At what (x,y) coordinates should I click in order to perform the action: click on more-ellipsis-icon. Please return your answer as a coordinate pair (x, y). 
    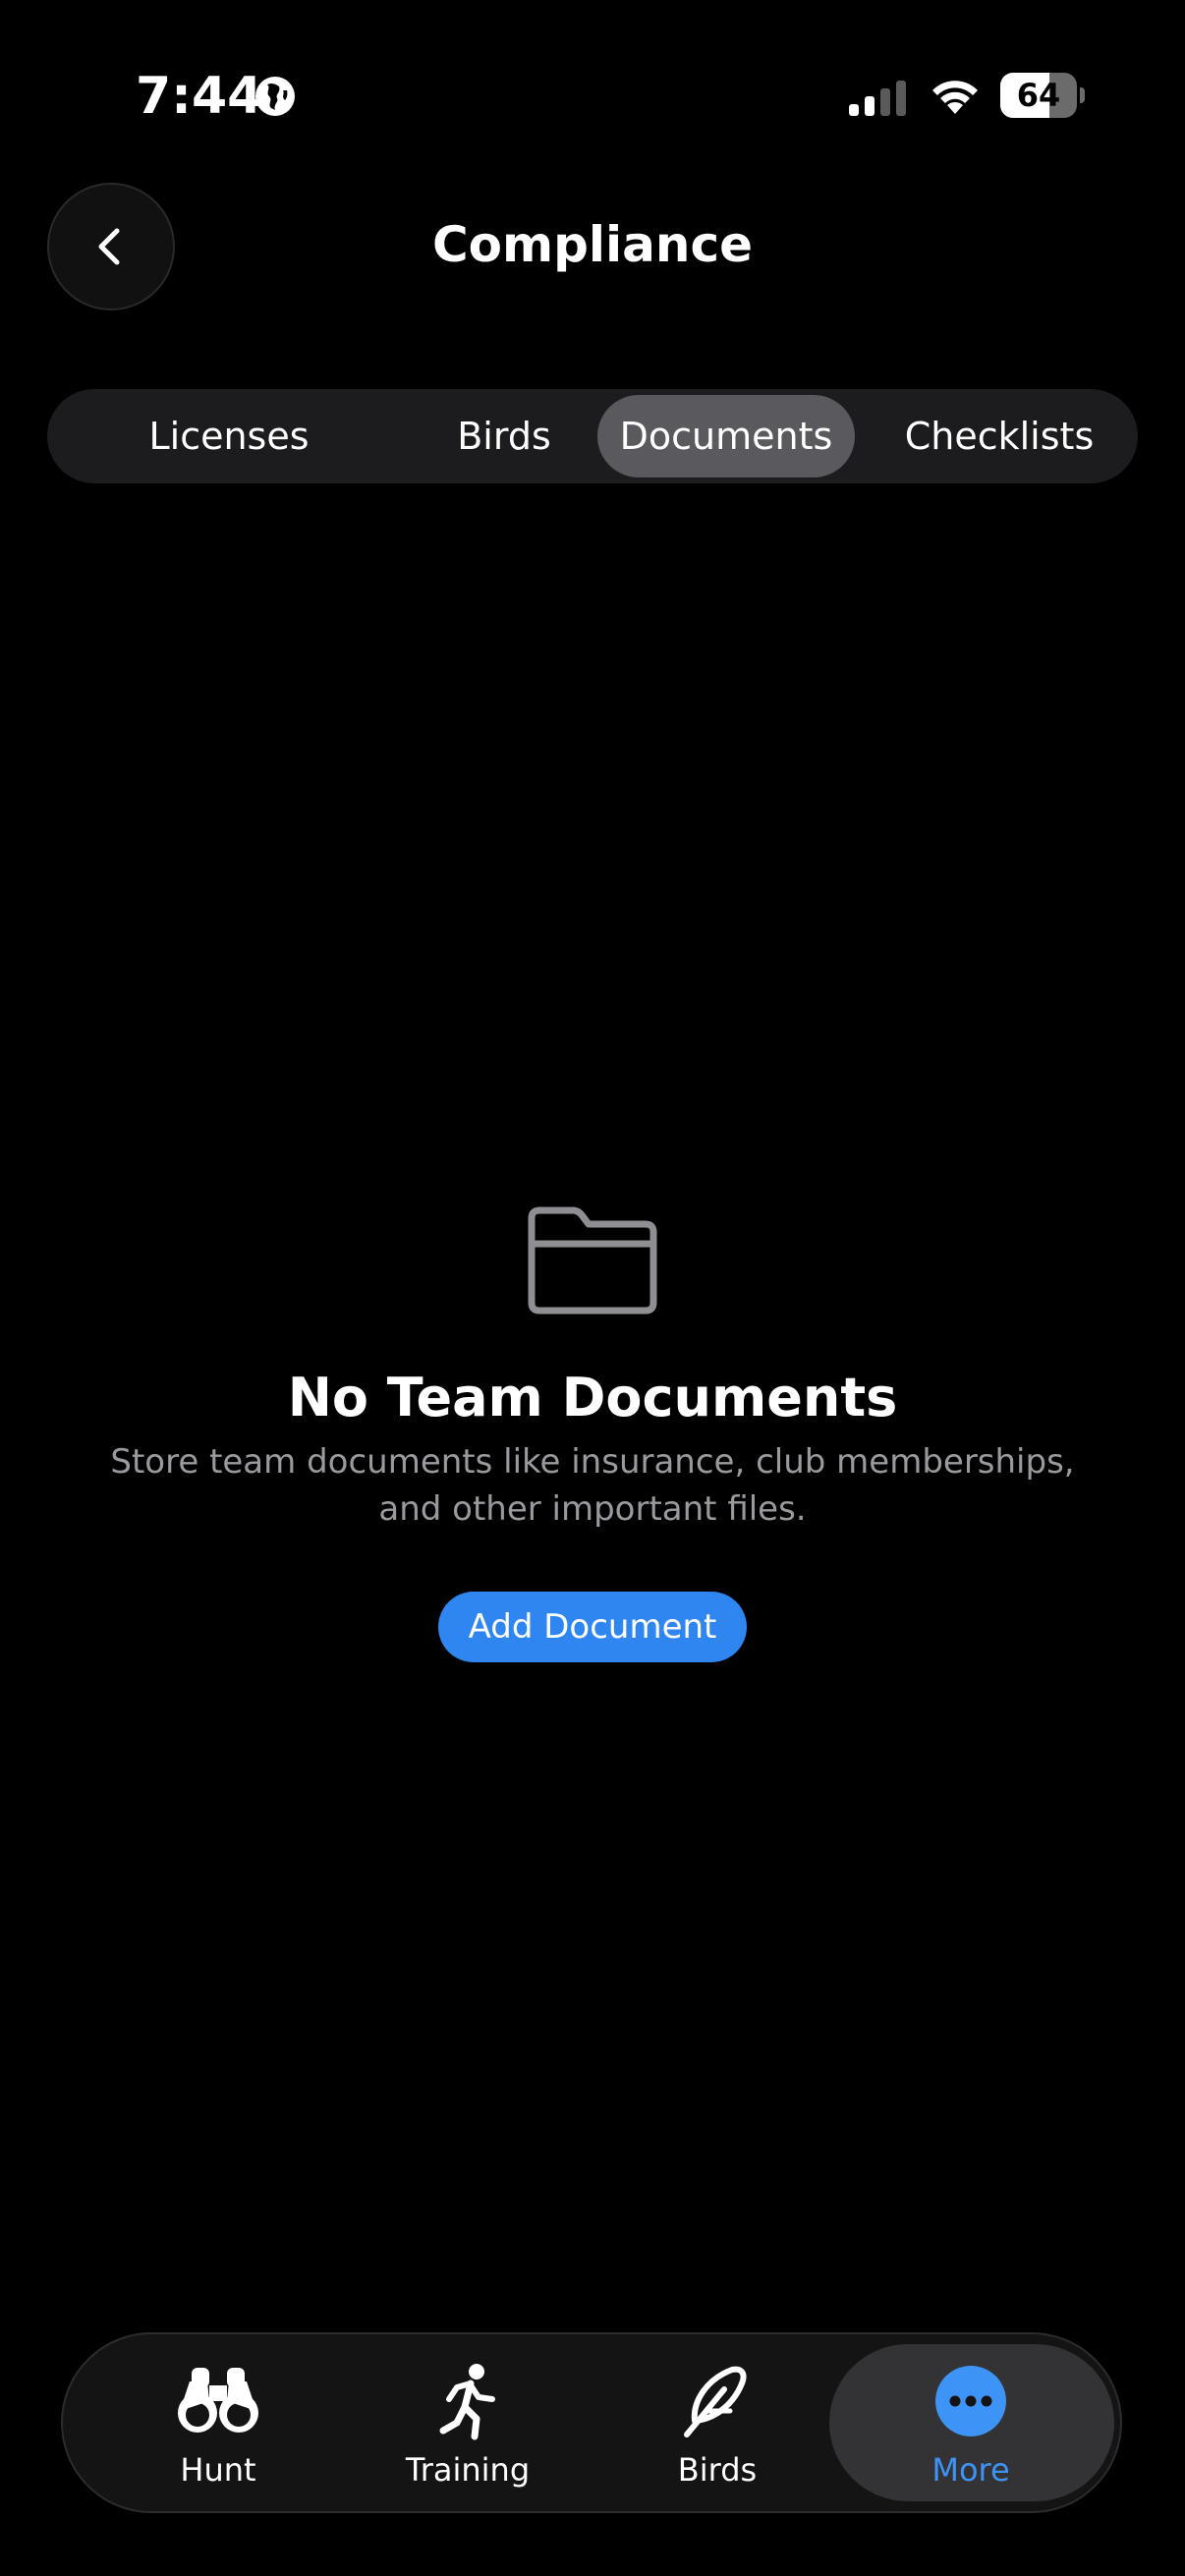
    Looking at the image, I should click on (971, 2401).